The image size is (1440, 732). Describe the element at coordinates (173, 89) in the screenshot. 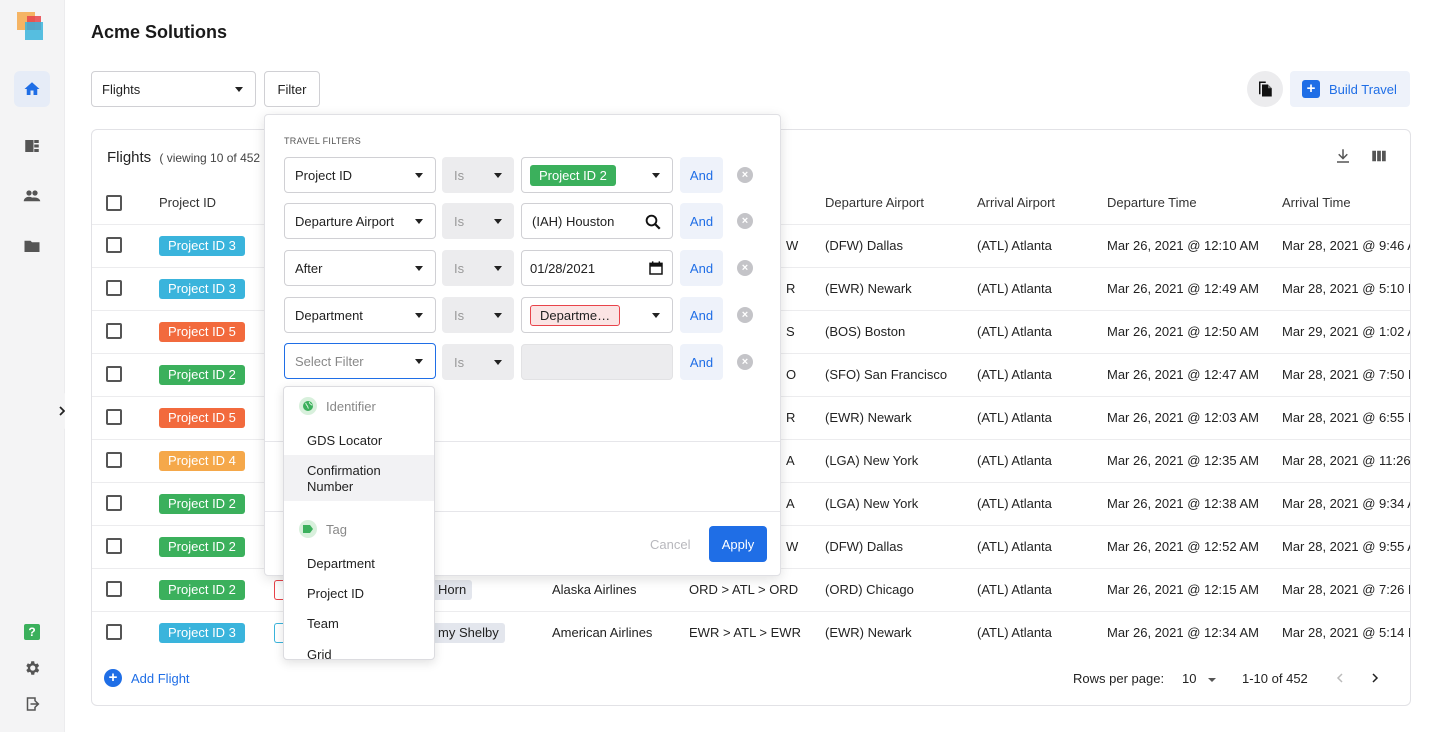

I see `view-select: Flights` at that location.